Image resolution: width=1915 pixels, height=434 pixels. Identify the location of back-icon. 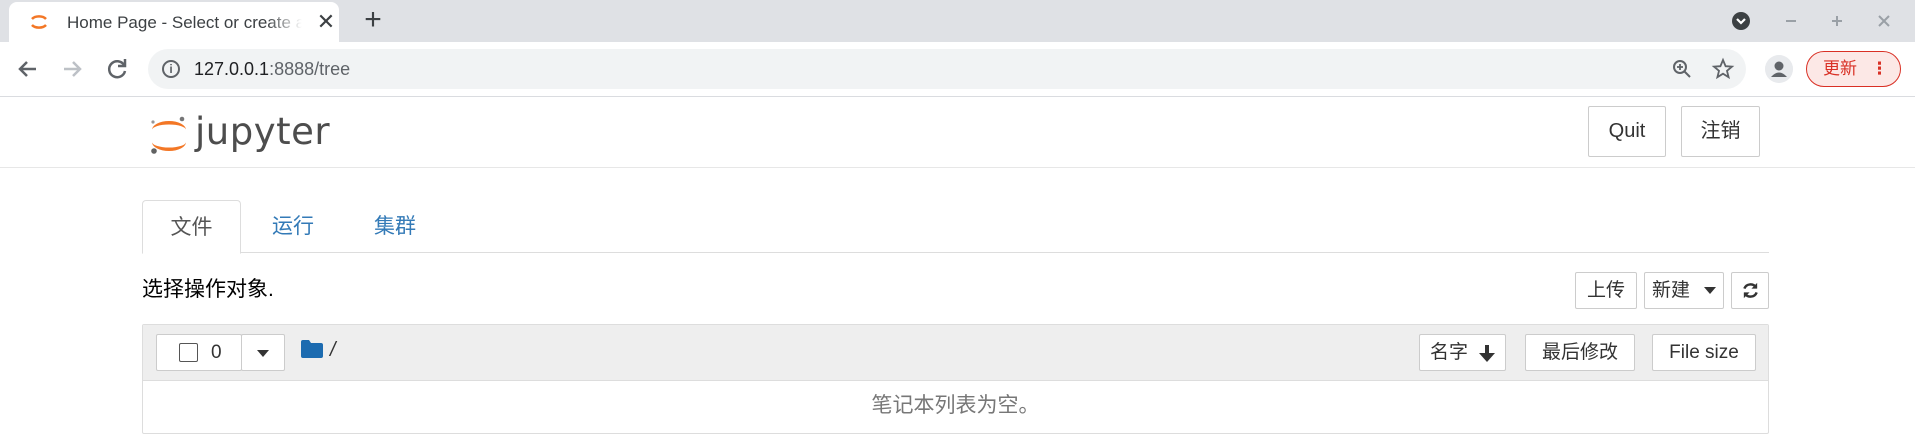
(28, 69).